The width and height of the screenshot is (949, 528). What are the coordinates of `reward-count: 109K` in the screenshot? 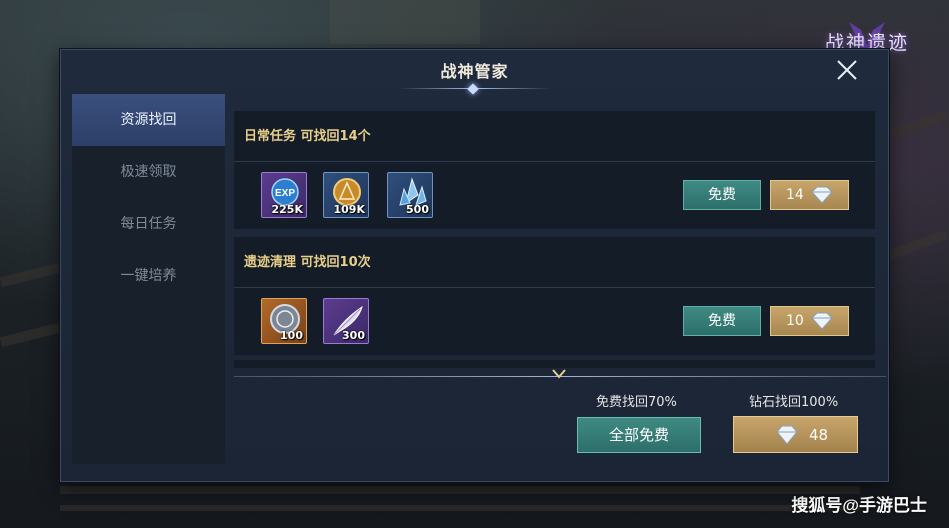 It's located at (349, 209).